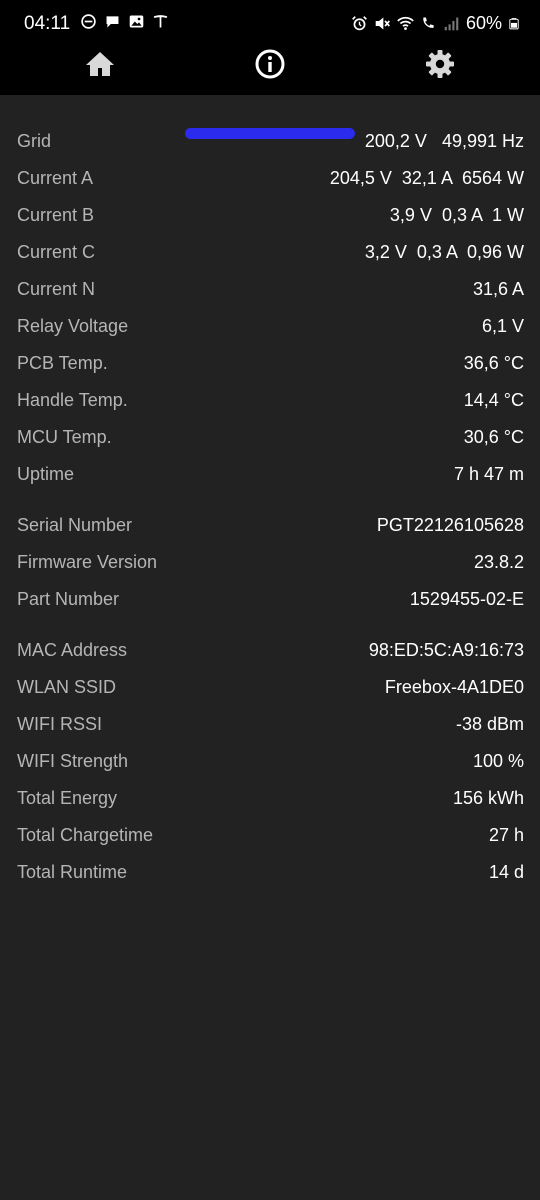 This screenshot has height=1200, width=540. What do you see at coordinates (73, 326) in the screenshot?
I see `row-label: Relay Voltage` at bounding box center [73, 326].